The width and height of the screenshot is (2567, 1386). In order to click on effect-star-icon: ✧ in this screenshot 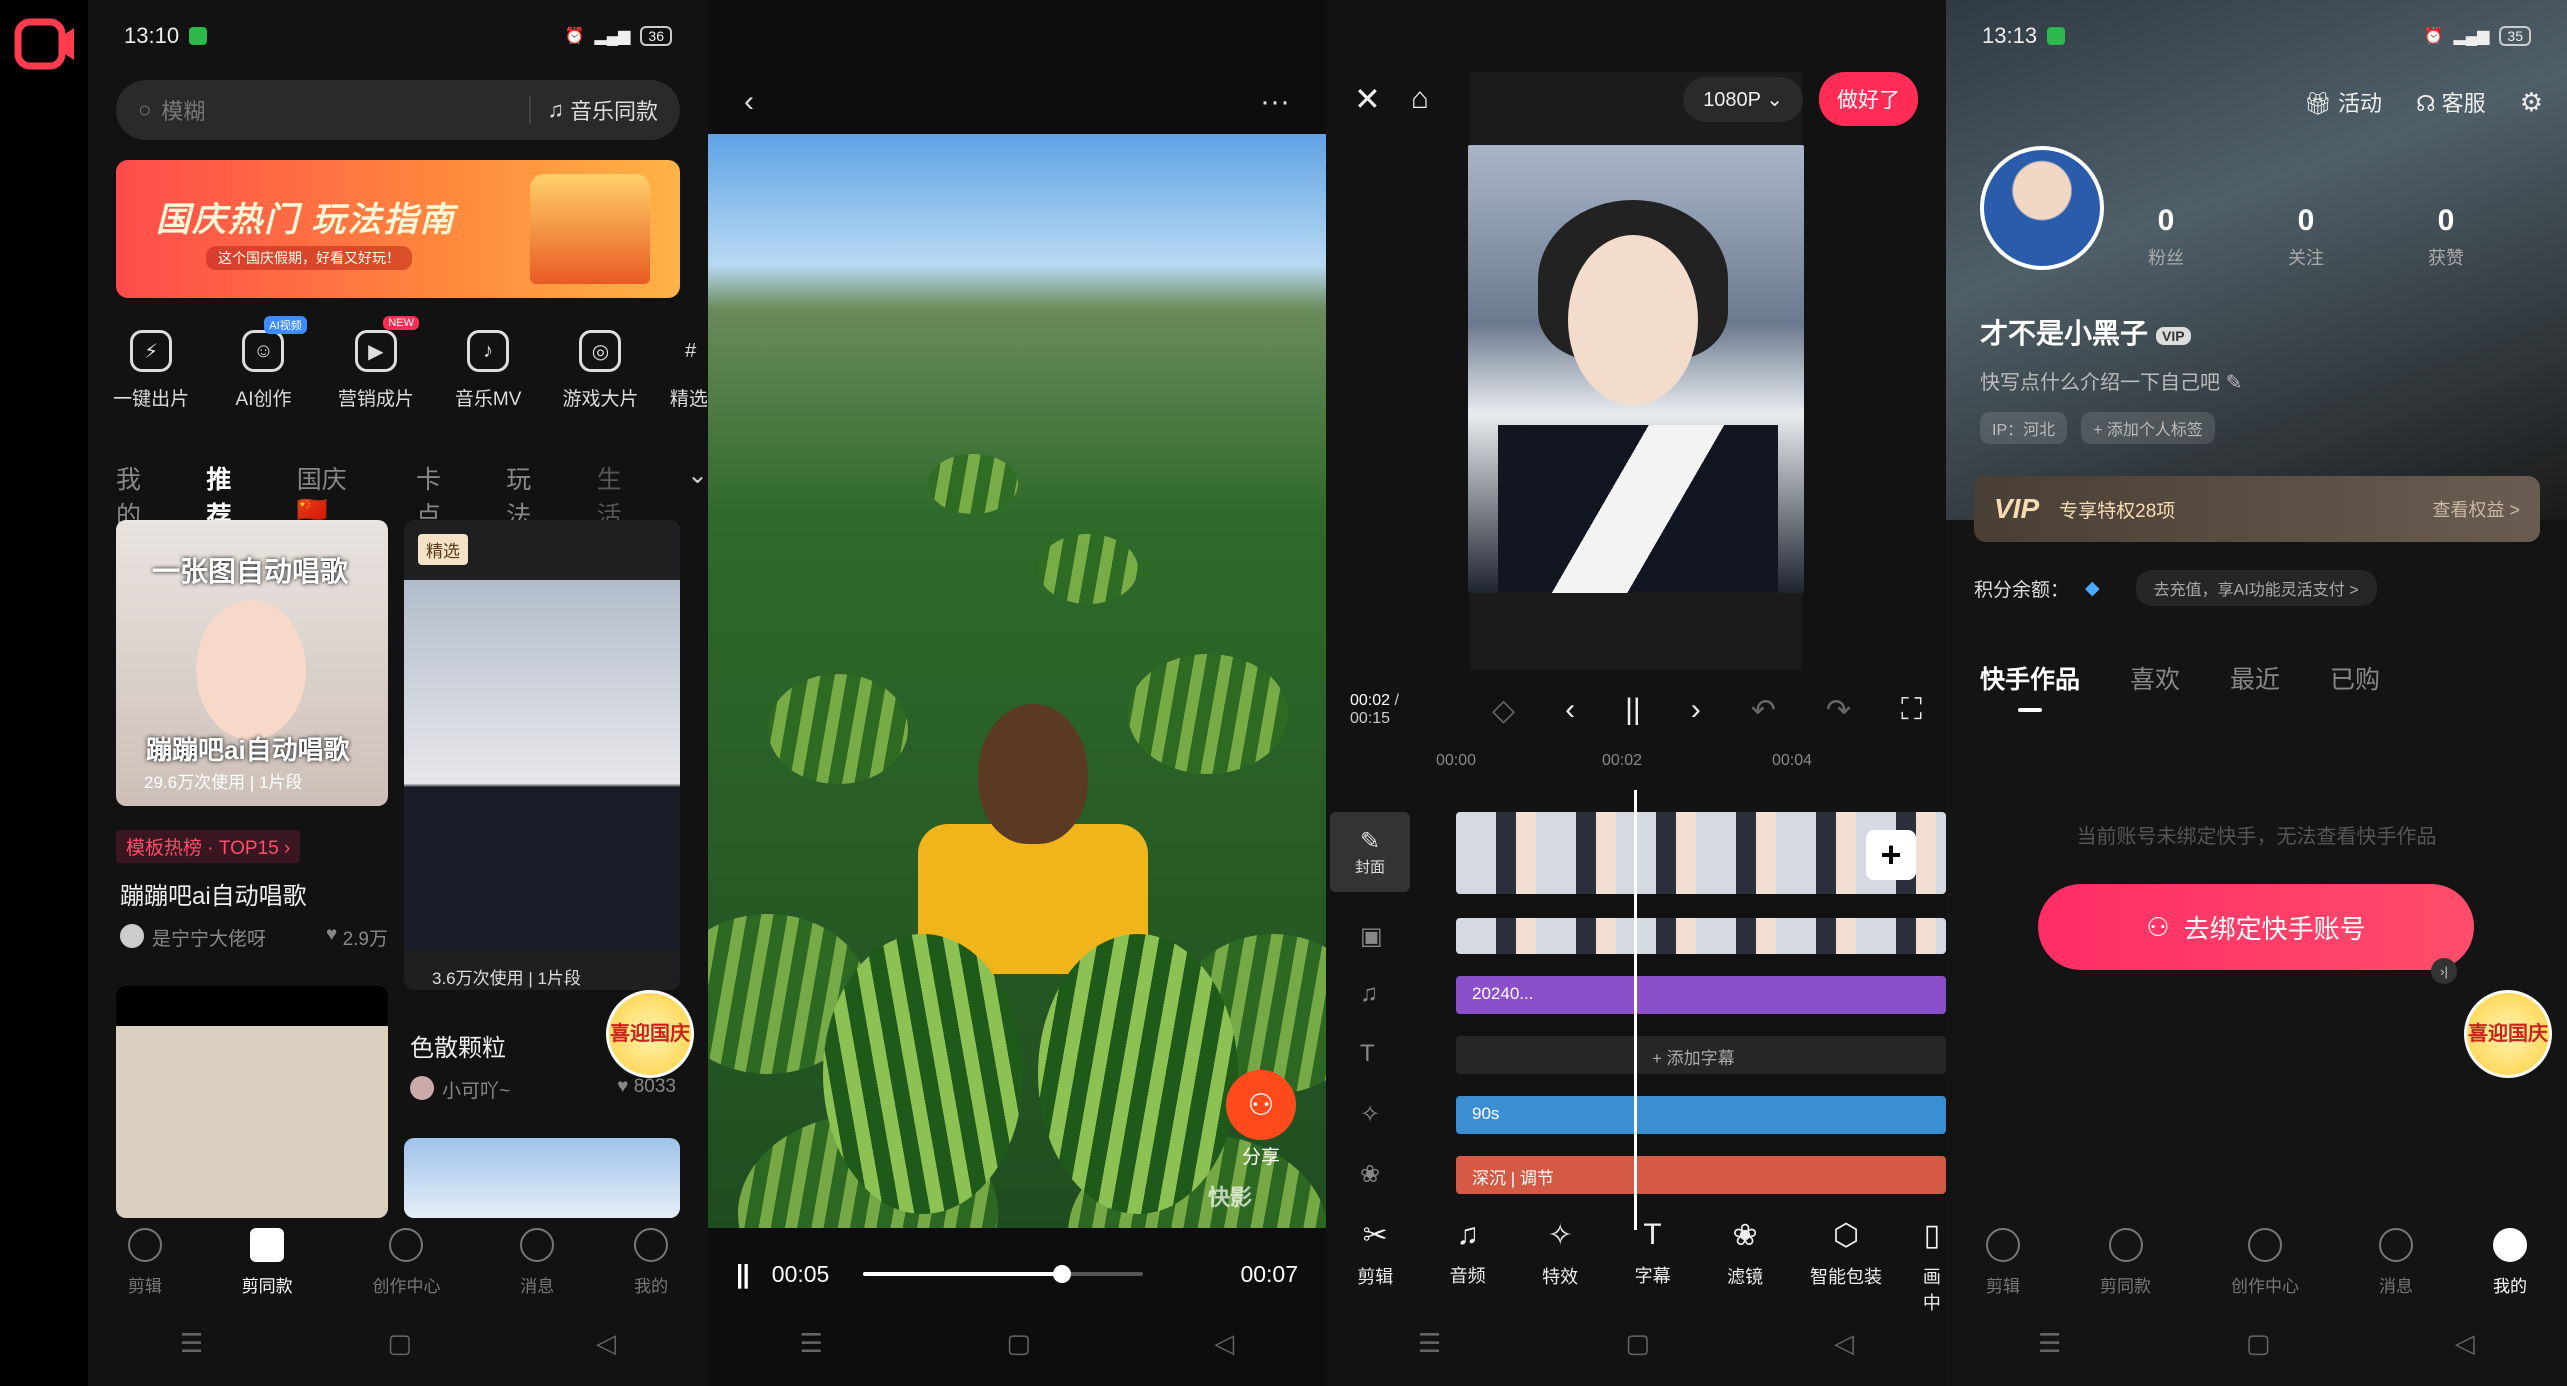, I will do `click(1370, 1114)`.